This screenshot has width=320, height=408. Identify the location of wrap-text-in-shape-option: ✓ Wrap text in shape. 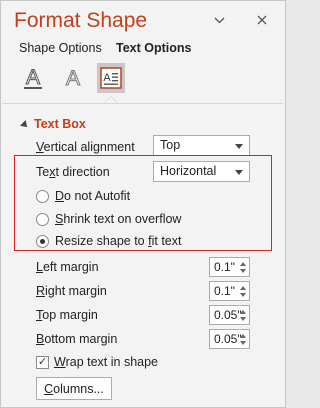
(97, 362).